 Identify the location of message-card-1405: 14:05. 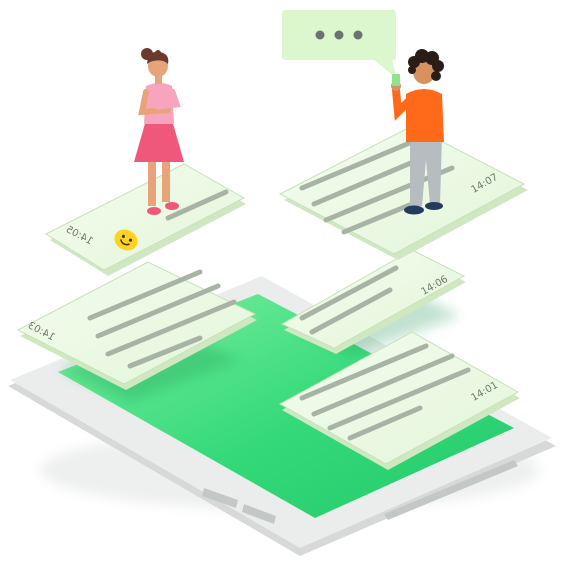
(145, 219).